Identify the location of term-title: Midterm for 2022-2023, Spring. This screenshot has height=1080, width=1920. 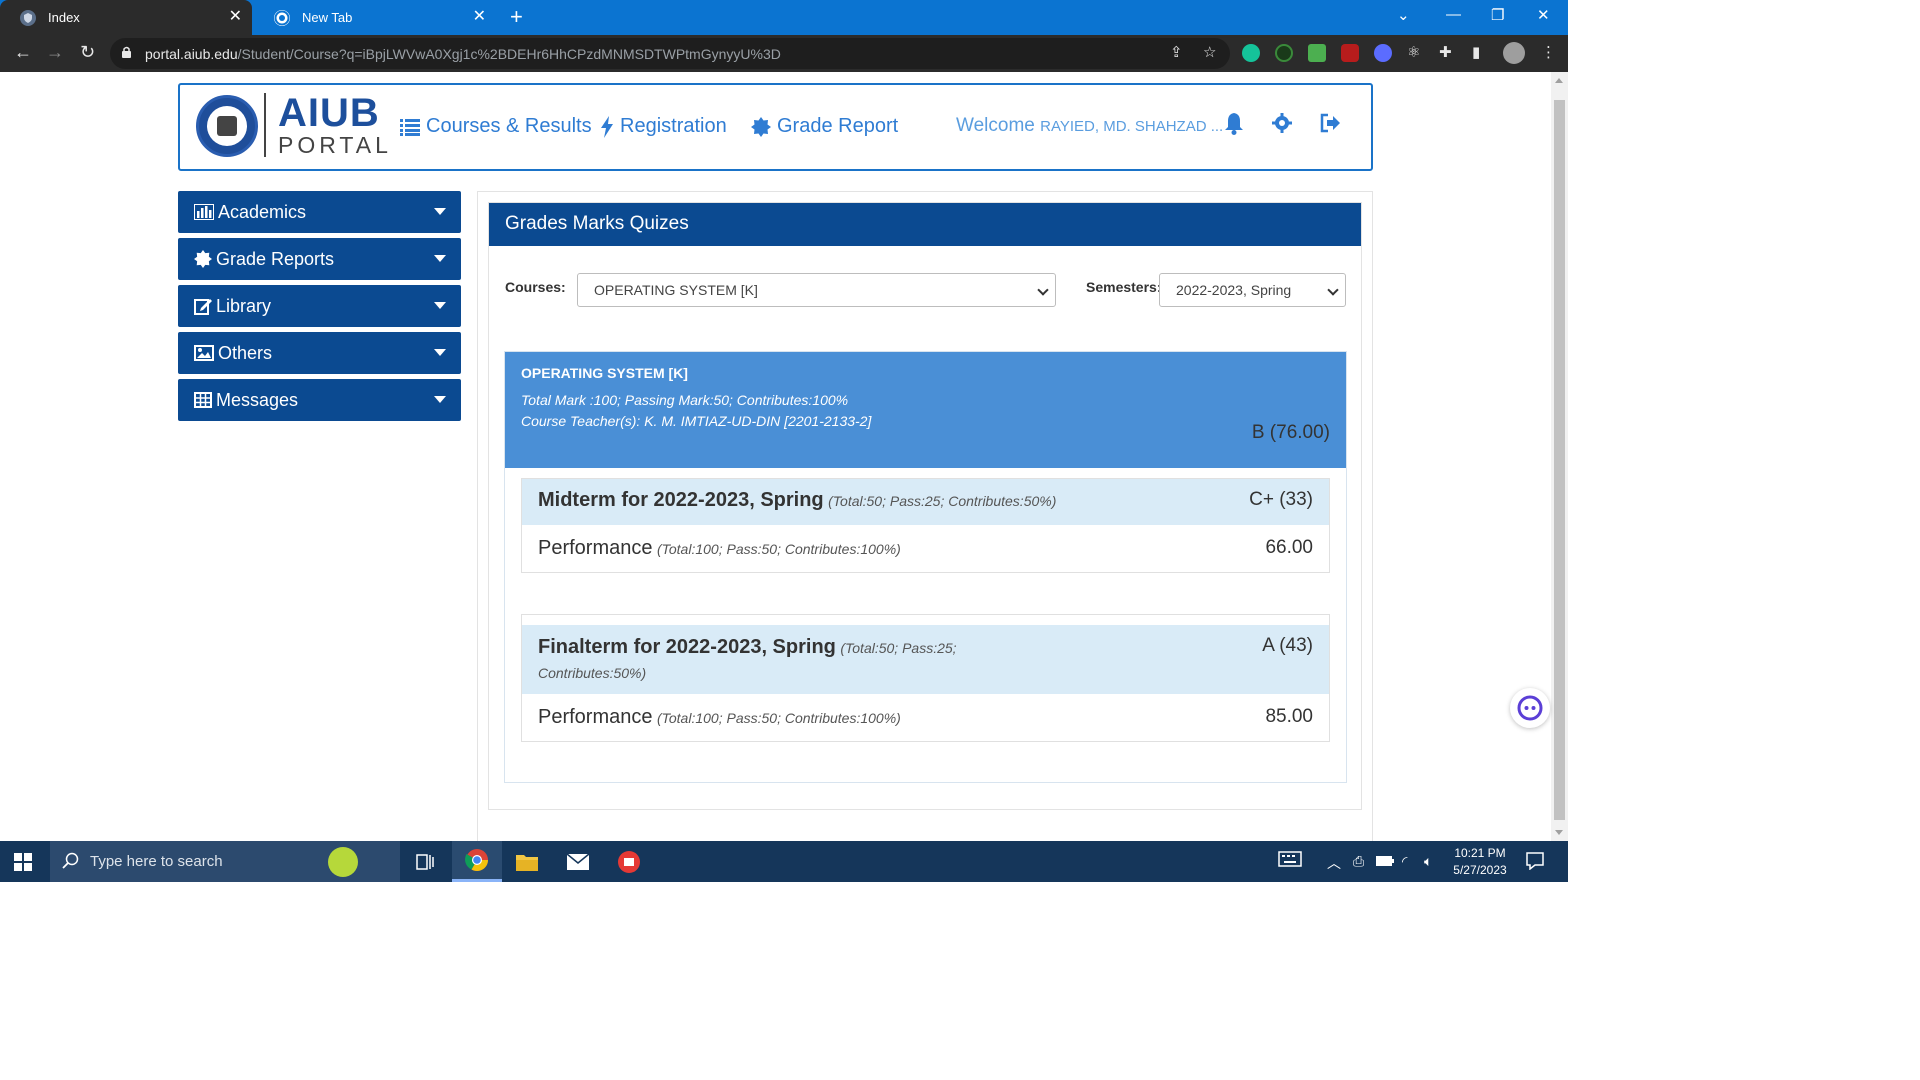
(681, 500).